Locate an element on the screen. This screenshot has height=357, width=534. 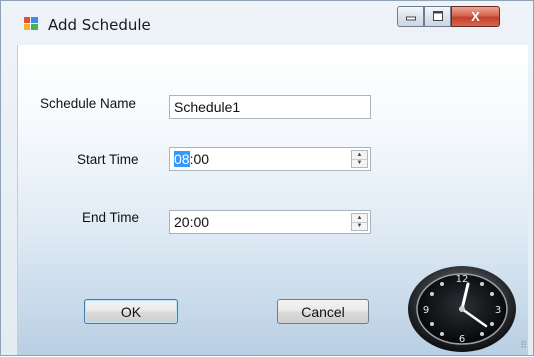
start-time-hours-selected: 08 is located at coordinates (182, 159).